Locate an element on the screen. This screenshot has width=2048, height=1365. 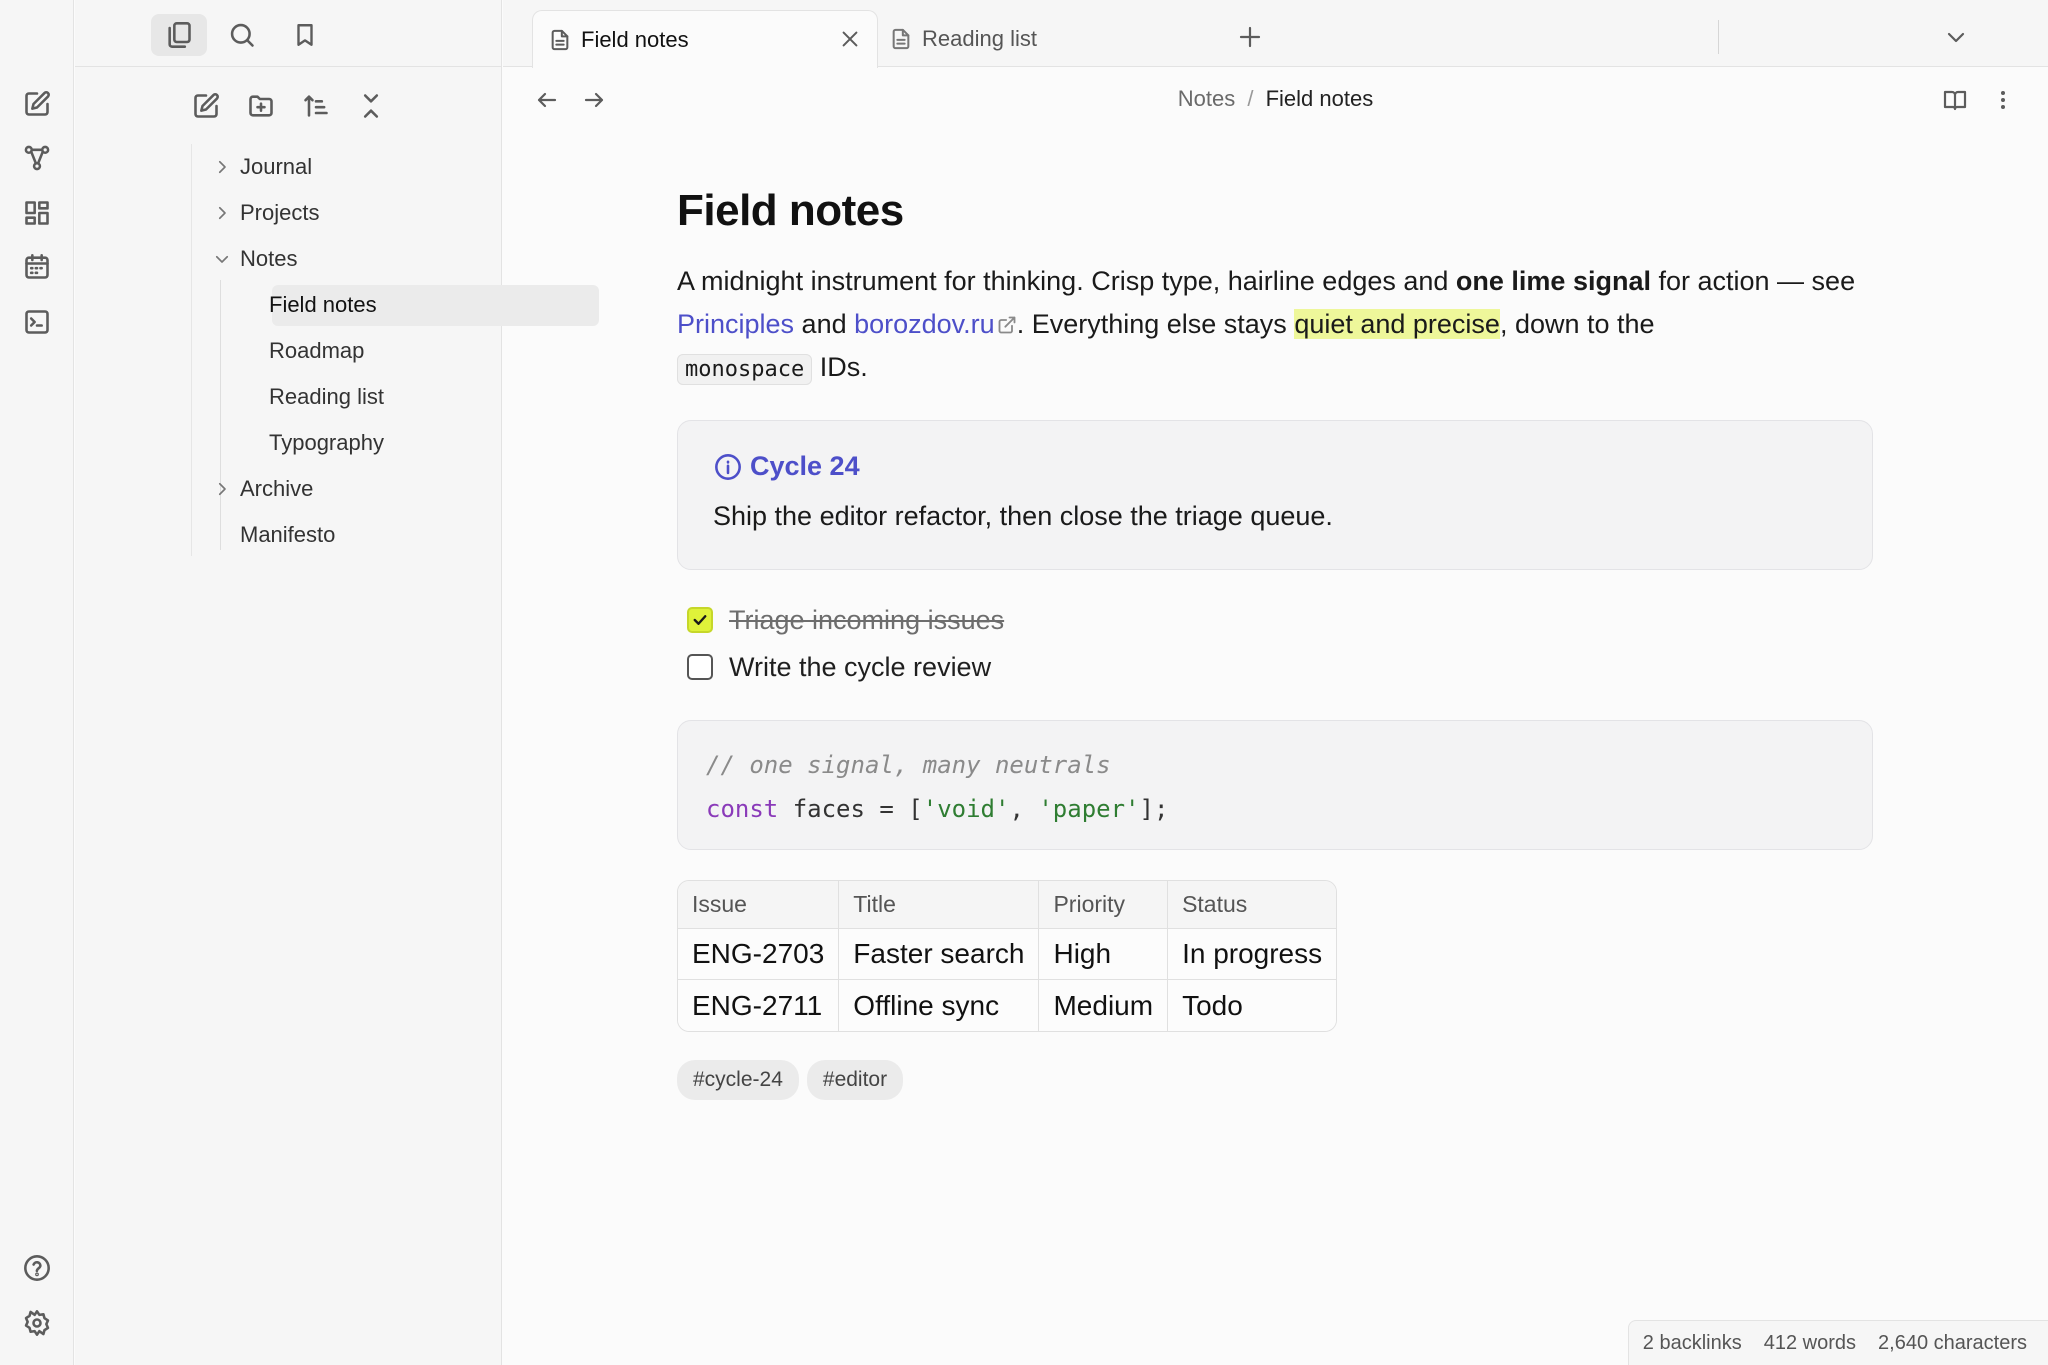
tab-separator is located at coordinates (1718, 37).